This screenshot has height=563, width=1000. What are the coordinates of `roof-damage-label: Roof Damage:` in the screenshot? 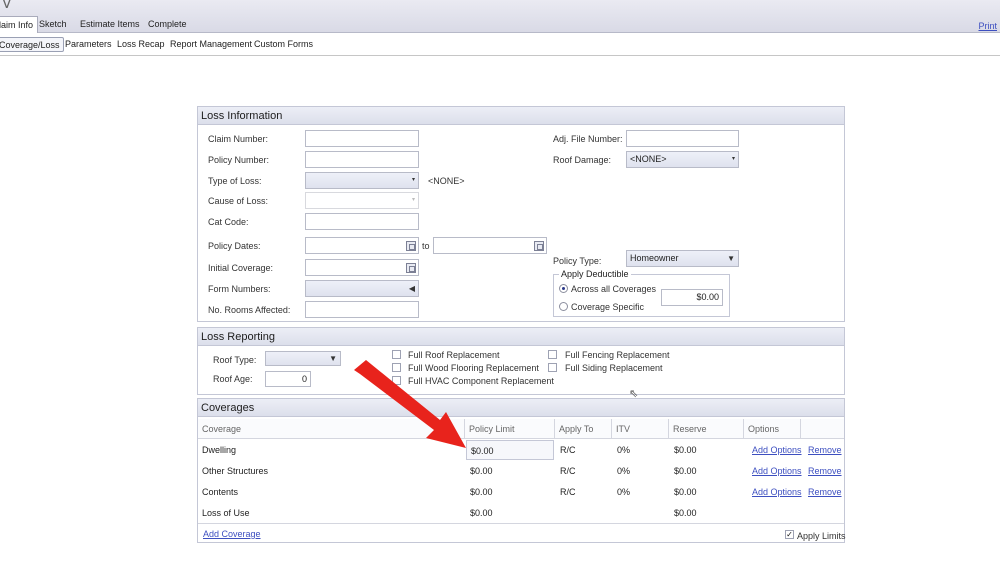 It's located at (582, 160).